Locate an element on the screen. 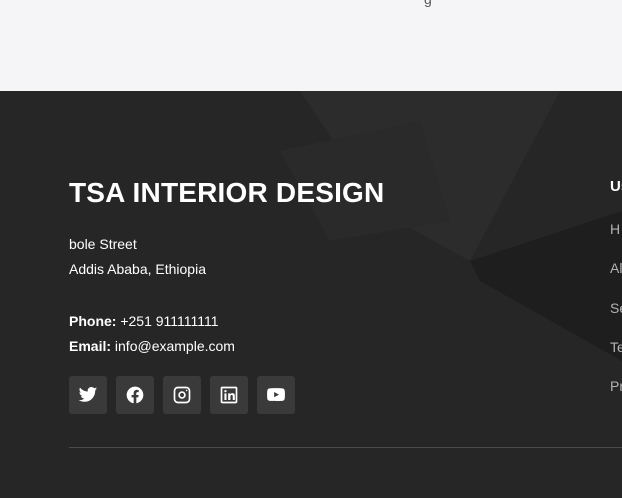 Image resolution: width=622 pixels, height=498 pixels. twitter-icon is located at coordinates (88, 394).